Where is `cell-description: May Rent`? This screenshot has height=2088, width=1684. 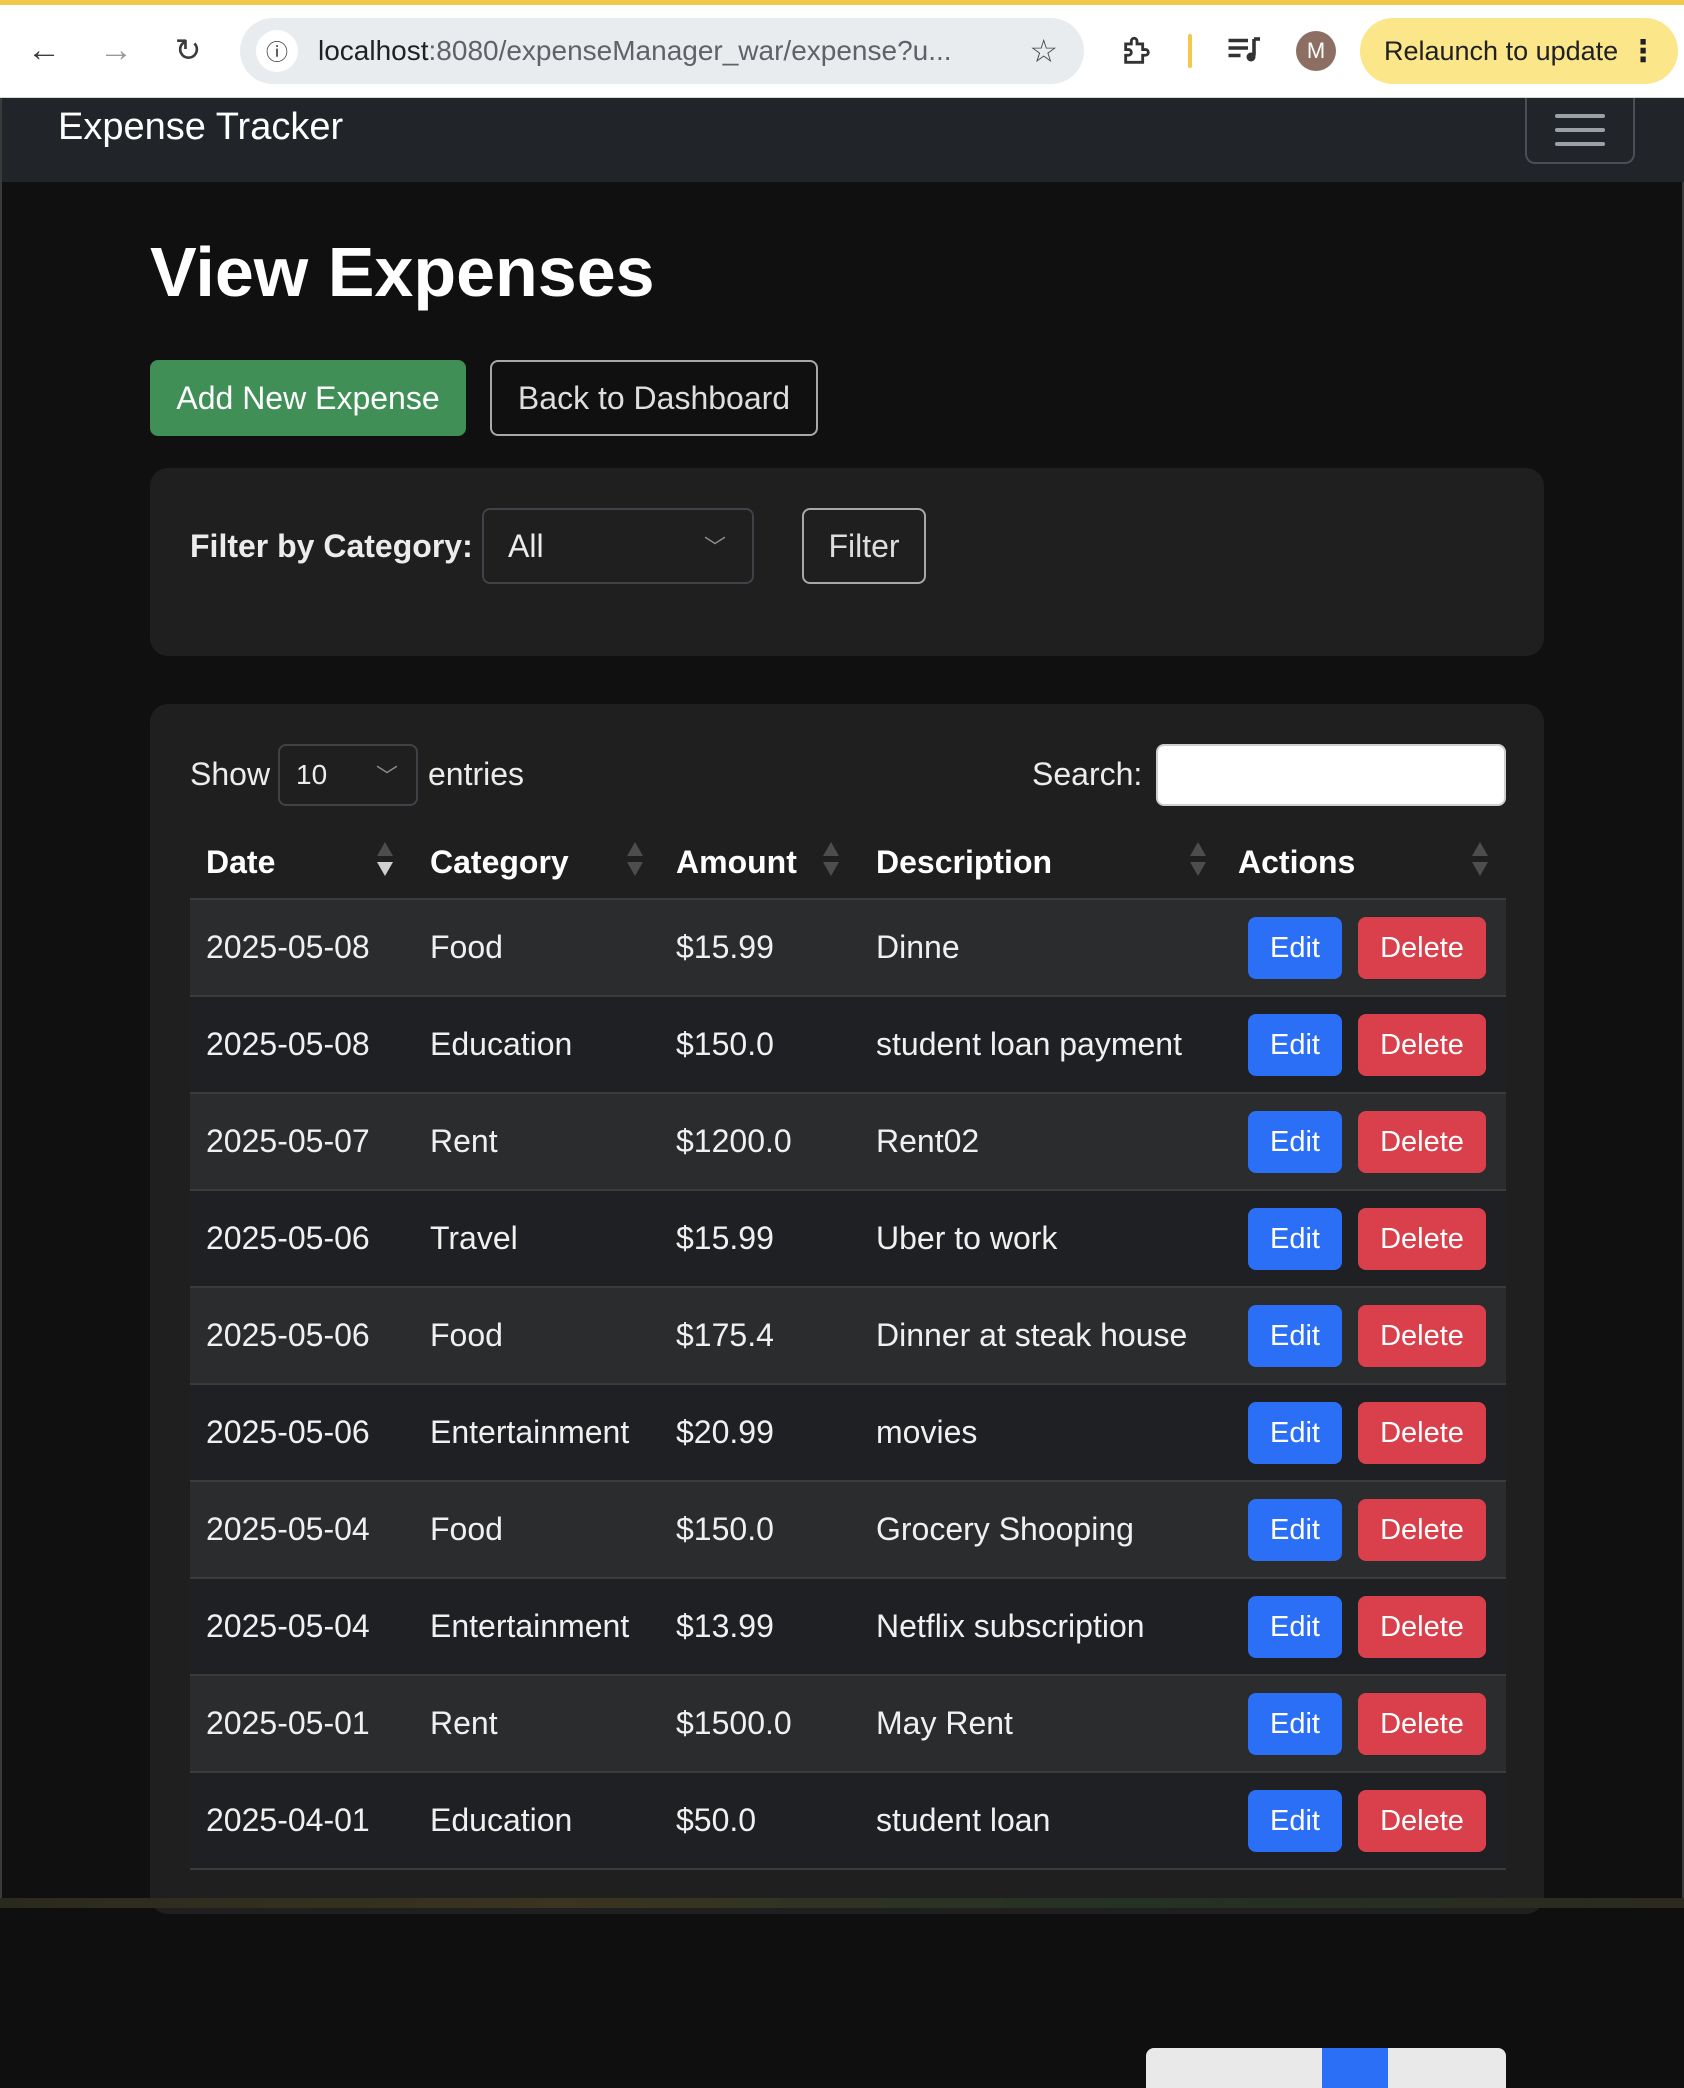 cell-description: May Rent is located at coordinates (944, 1723).